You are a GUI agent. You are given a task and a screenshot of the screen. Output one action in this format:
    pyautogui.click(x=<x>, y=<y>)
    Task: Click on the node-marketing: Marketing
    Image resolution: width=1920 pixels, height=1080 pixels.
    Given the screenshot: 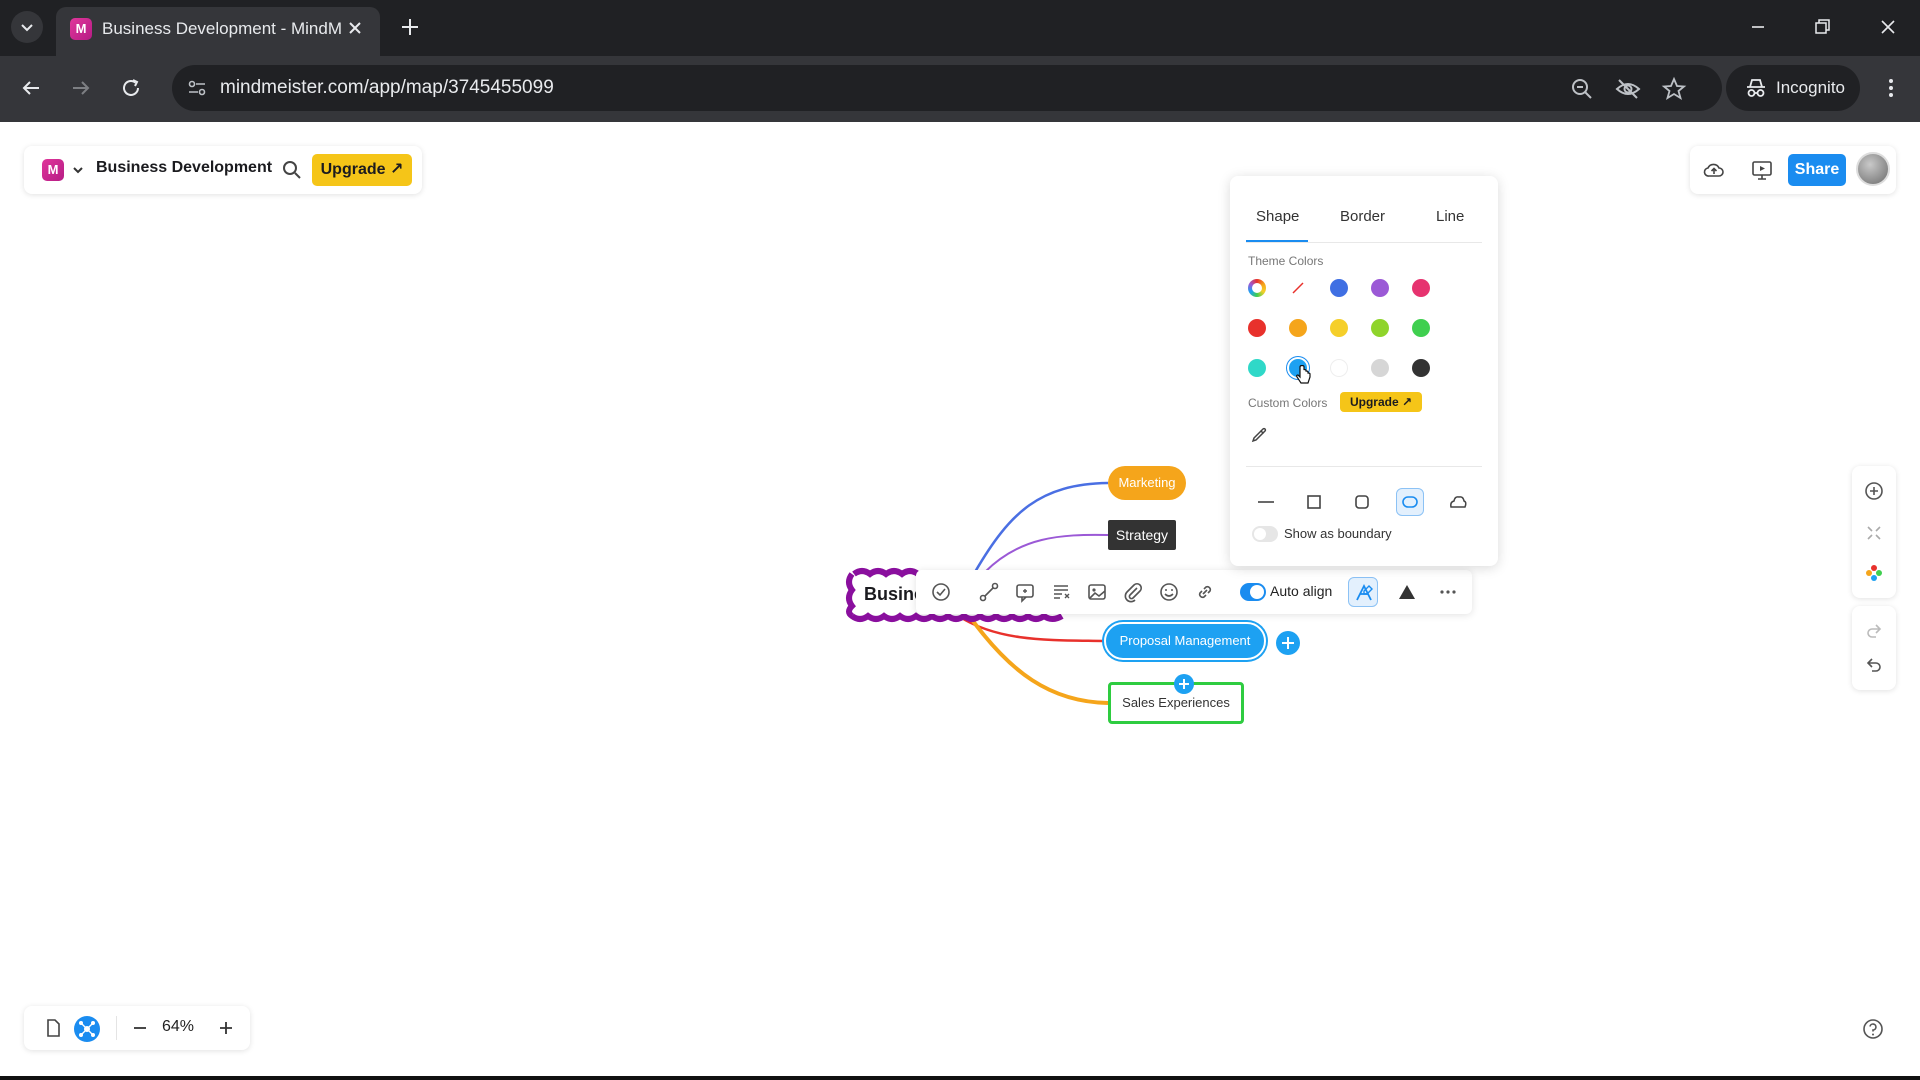 What is the action you would take?
    pyautogui.click(x=1147, y=483)
    